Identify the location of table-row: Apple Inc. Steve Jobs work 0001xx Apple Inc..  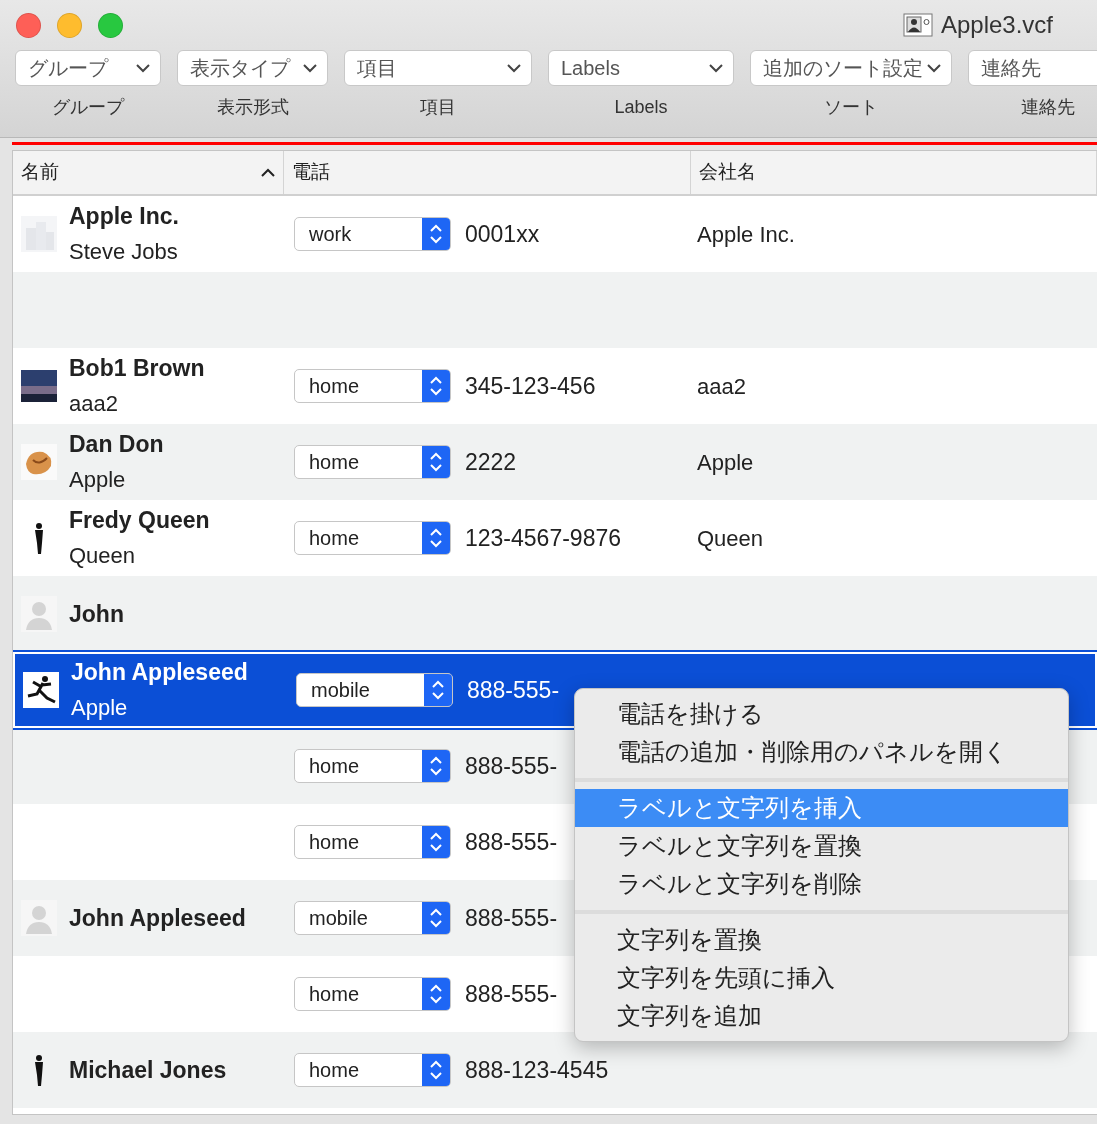
(555, 234).